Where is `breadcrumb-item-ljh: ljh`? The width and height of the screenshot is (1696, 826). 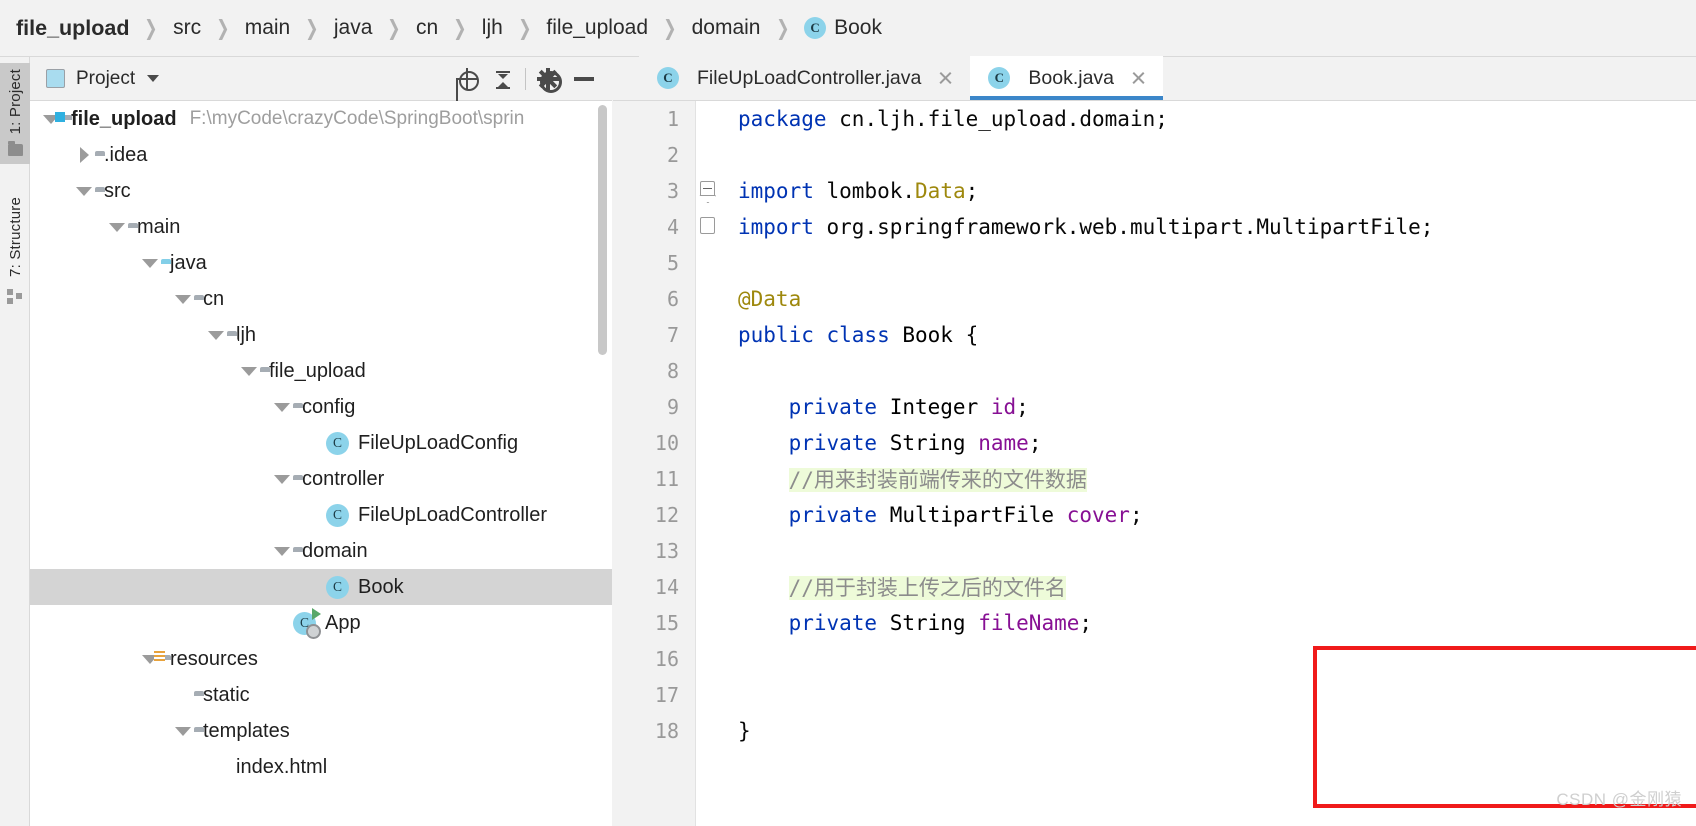
breadcrumb-item-ljh: ljh is located at coordinates (492, 28).